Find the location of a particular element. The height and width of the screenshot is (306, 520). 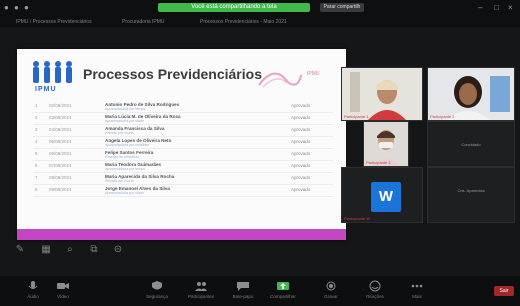

row-number: 7 is located at coordinates (36, 177).